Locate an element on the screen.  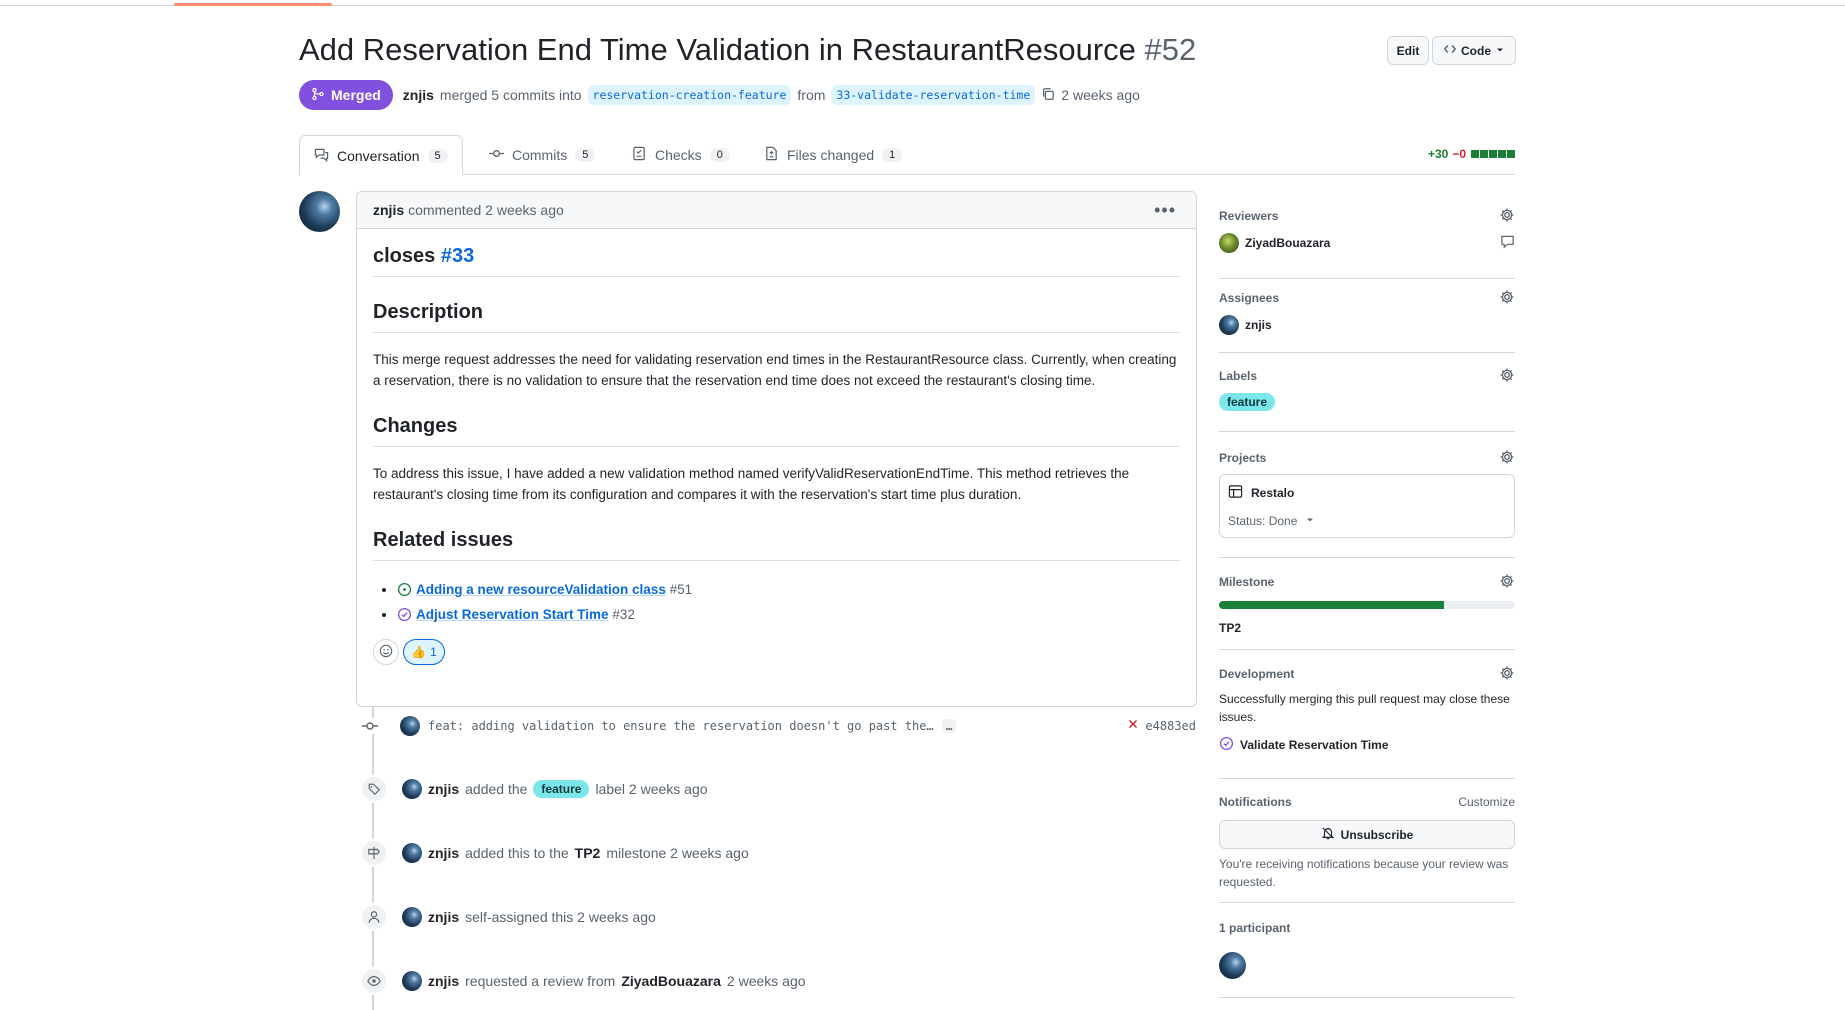
development-heading: Development is located at coordinates (1257, 674).